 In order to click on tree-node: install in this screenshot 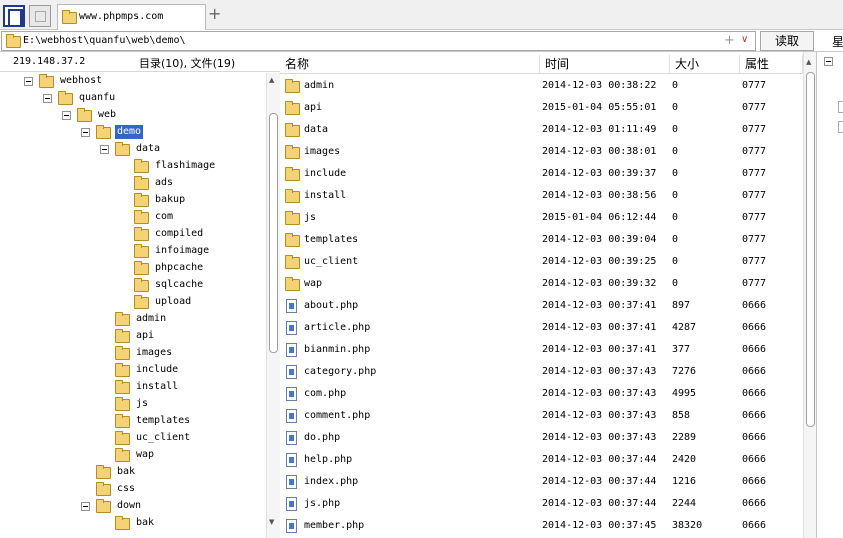, I will do `click(133, 387)`.